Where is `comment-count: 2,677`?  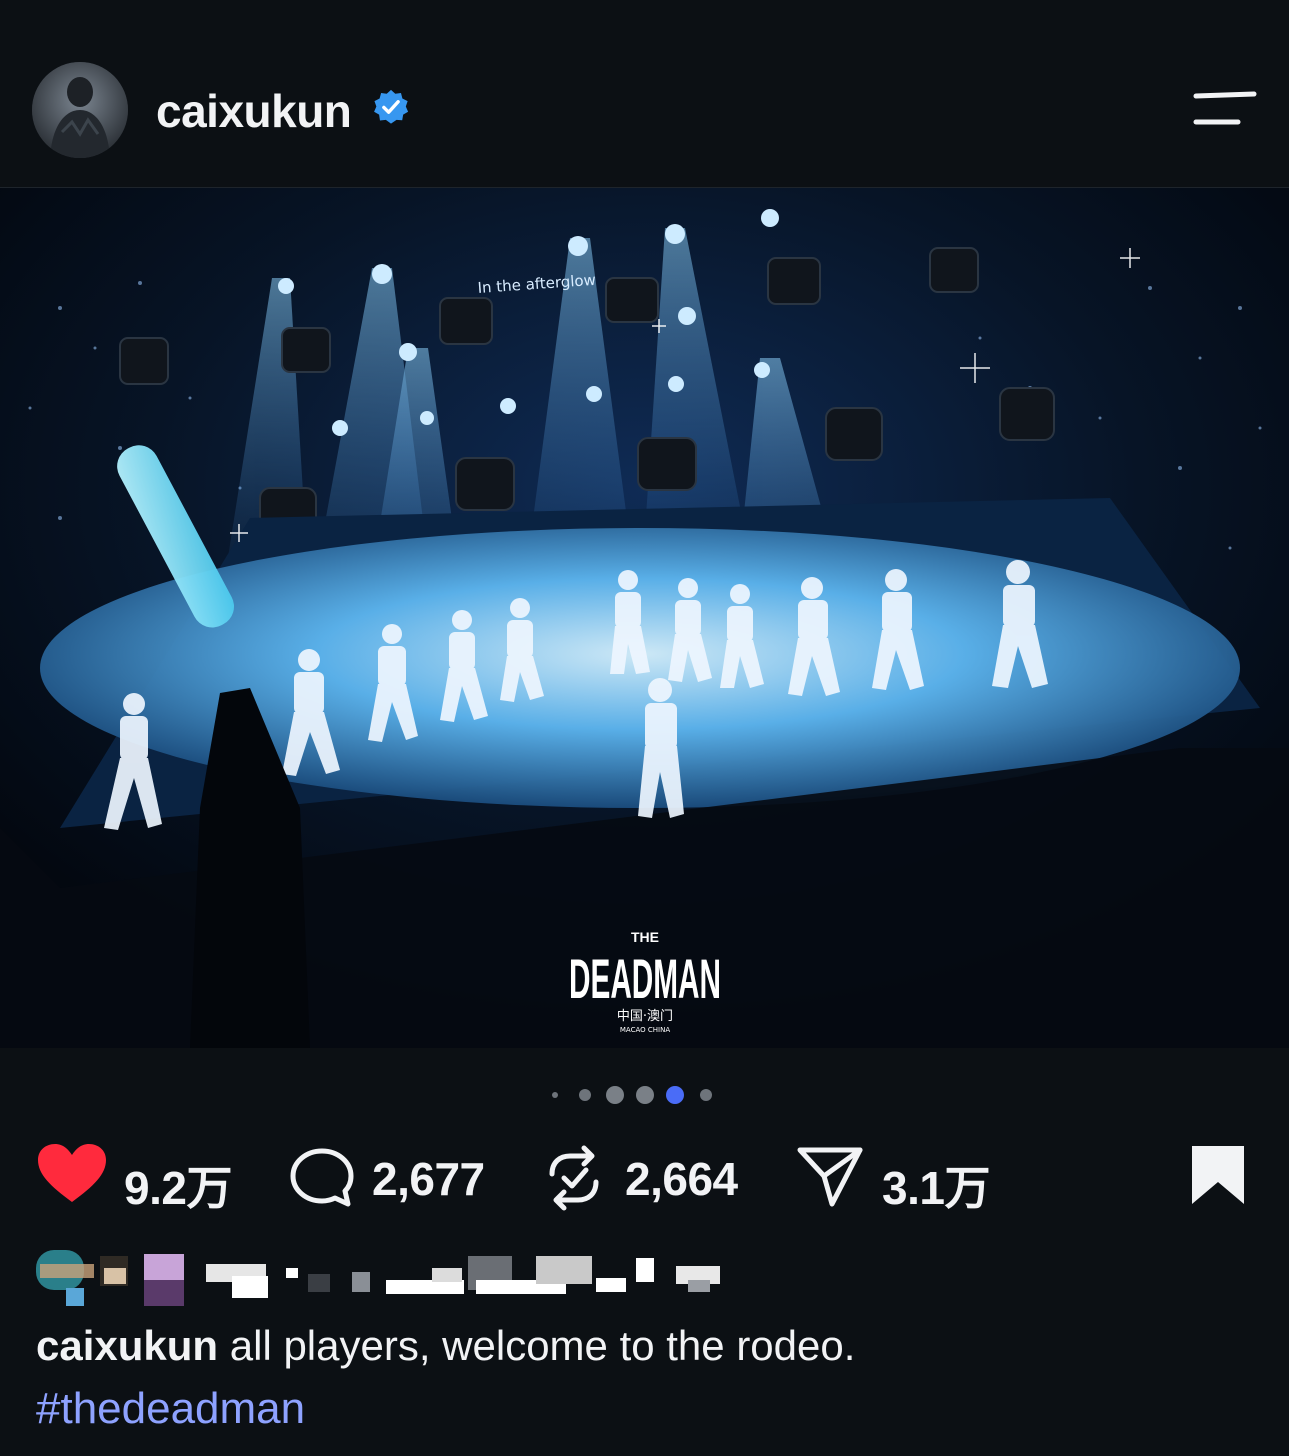 comment-count: 2,677 is located at coordinates (428, 1179).